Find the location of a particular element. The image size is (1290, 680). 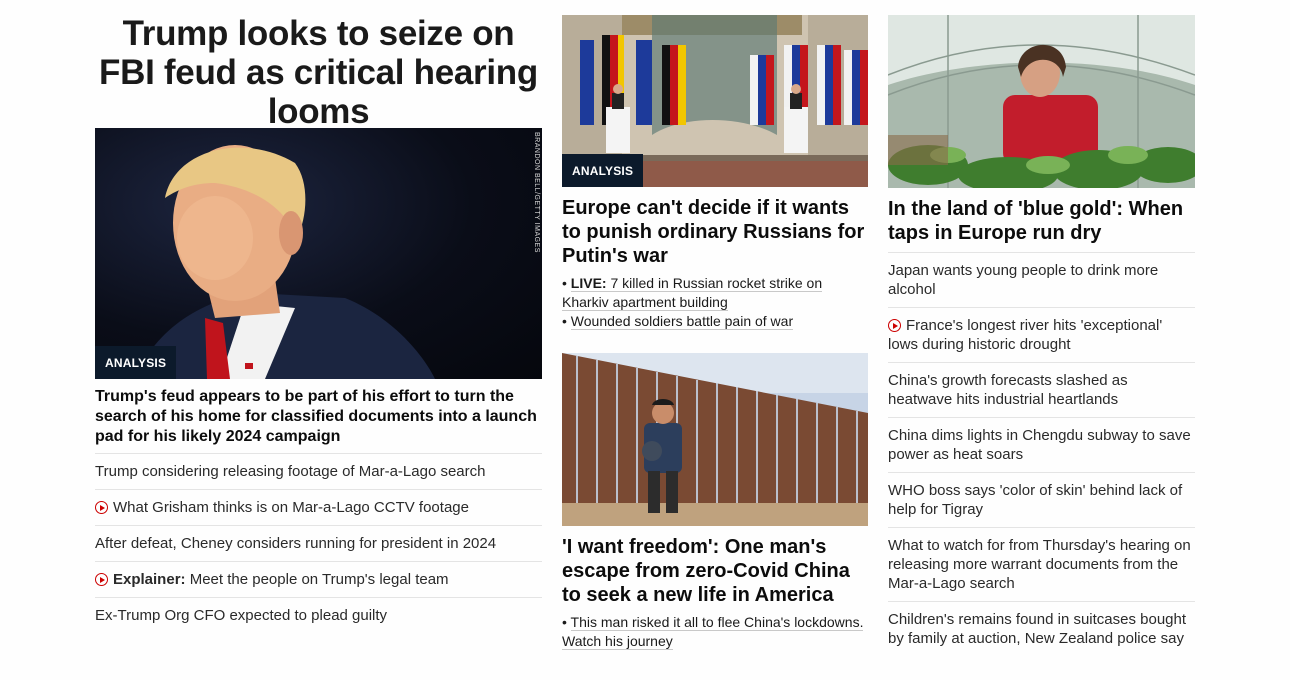

trump-photo is located at coordinates (285, 262).